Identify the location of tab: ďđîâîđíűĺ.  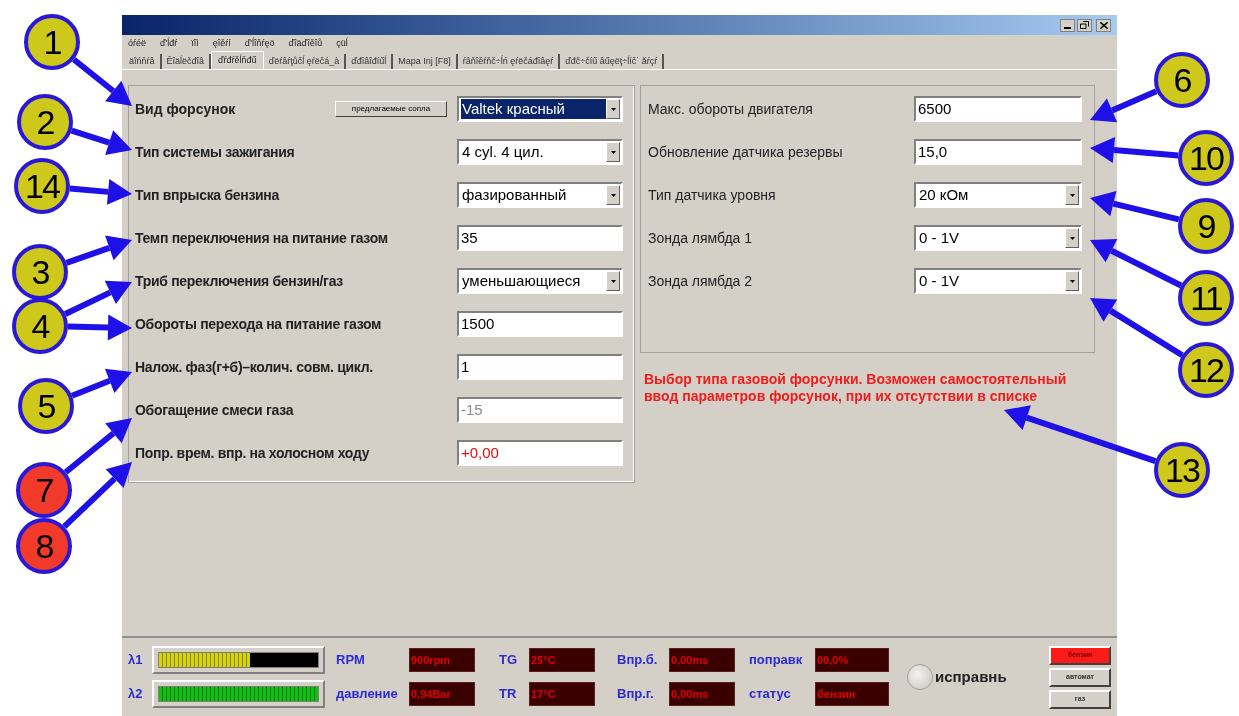
(370, 61).